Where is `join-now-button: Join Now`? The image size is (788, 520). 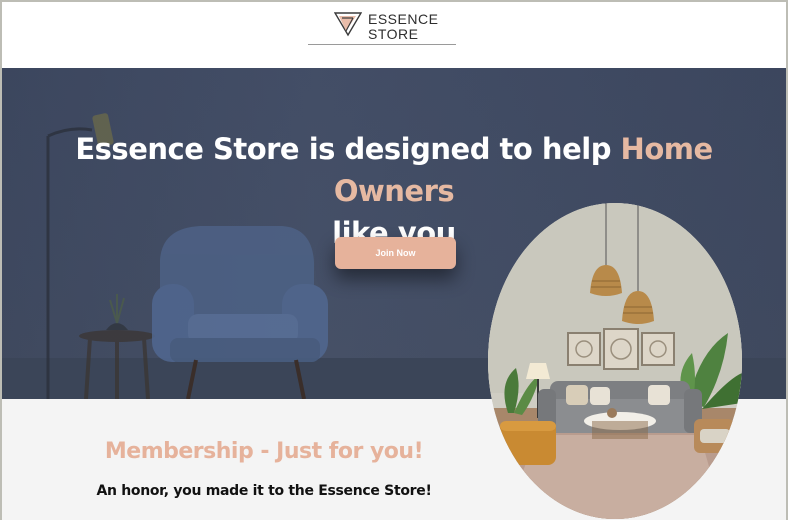
join-now-button: Join Now is located at coordinates (395, 253).